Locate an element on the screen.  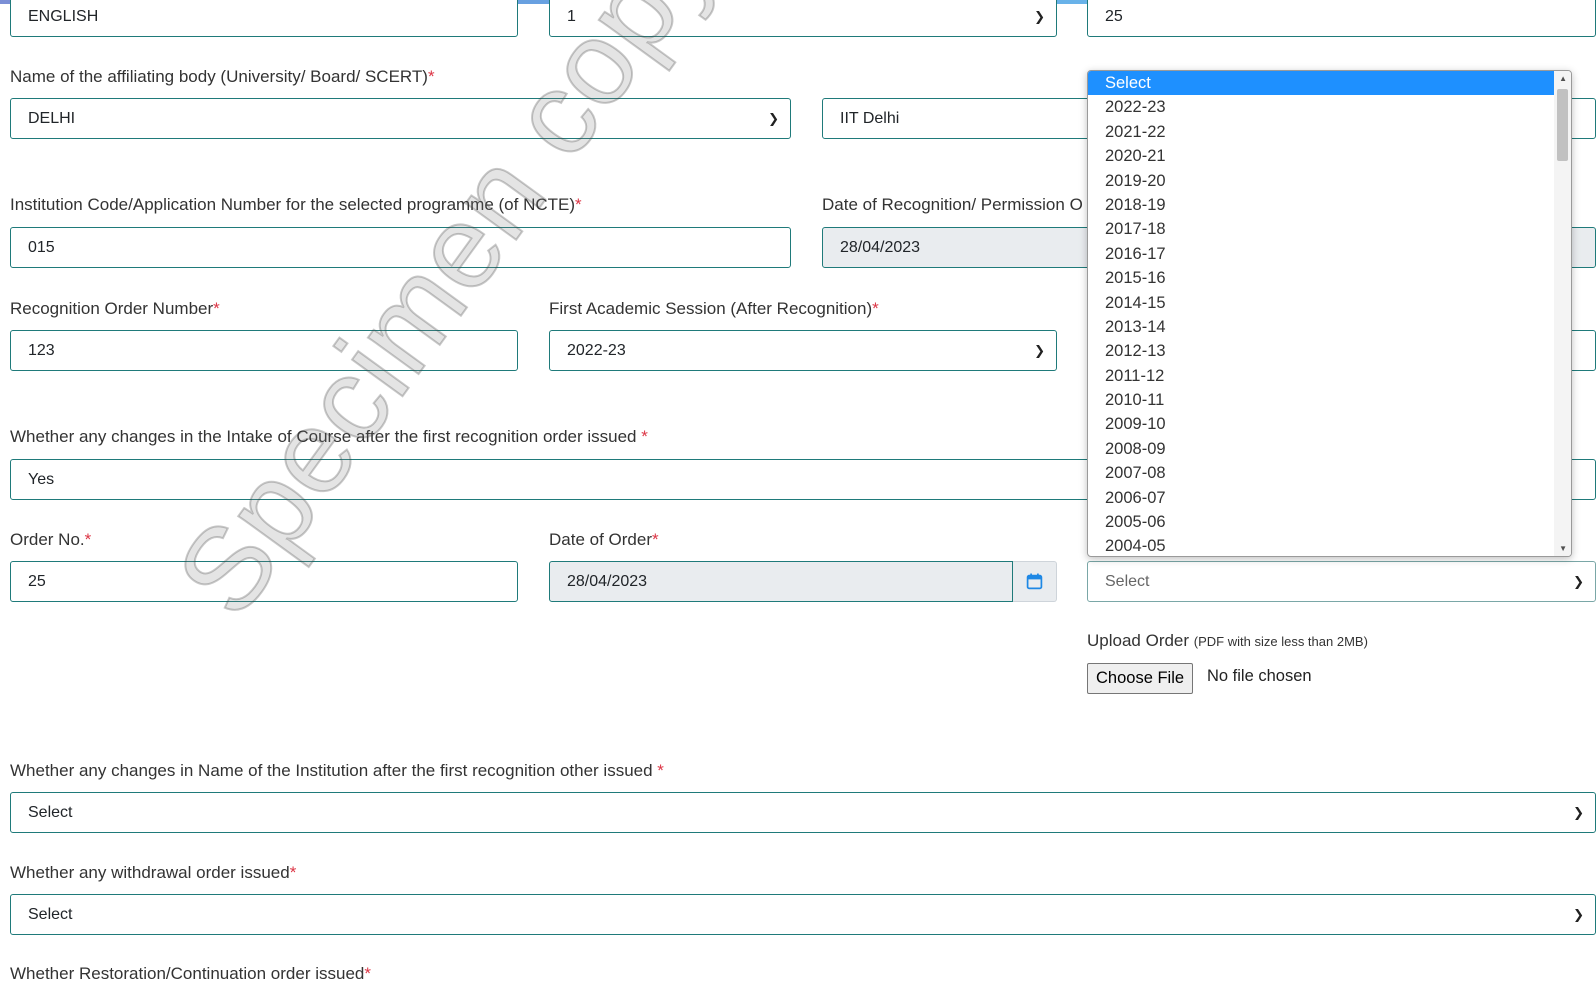
dropdown-option: 2007-08 is located at coordinates (1321, 473).